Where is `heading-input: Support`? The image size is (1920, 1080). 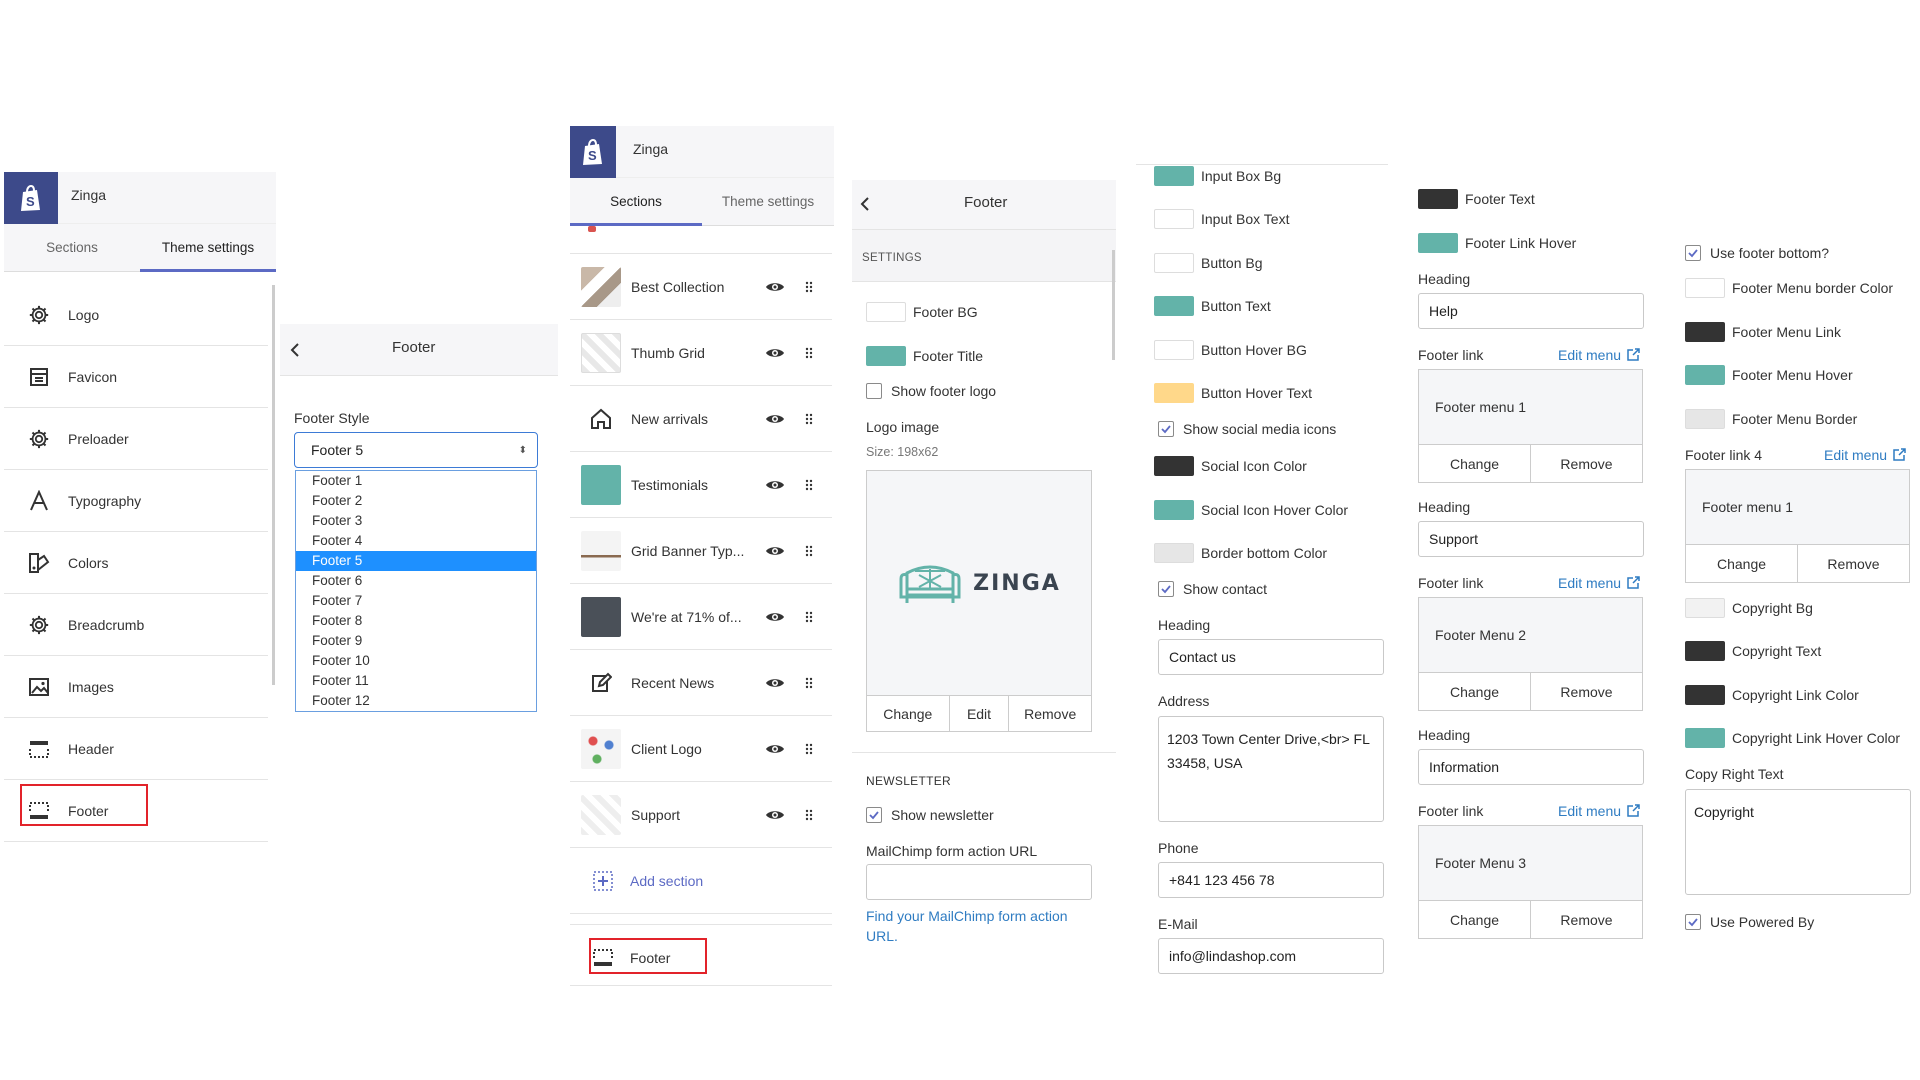 heading-input: Support is located at coordinates (1531, 539).